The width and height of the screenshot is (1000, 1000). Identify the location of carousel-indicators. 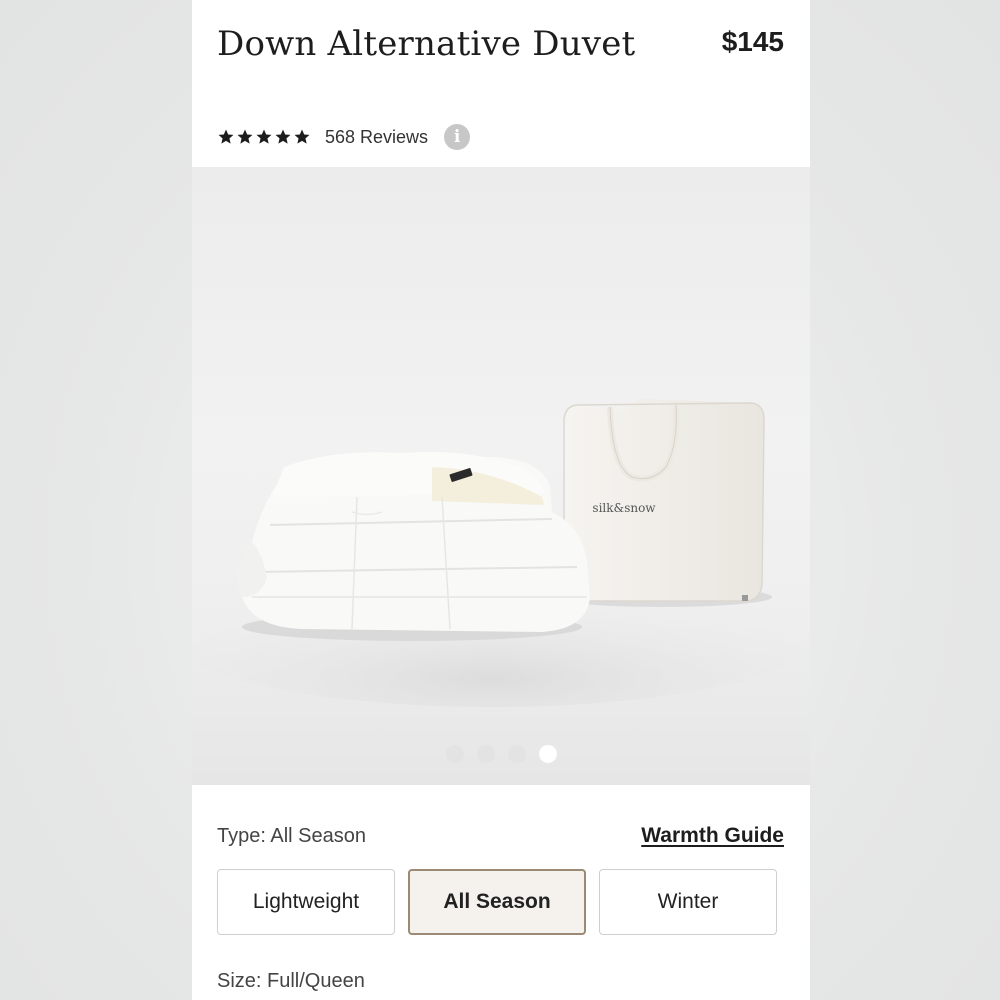
(501, 754).